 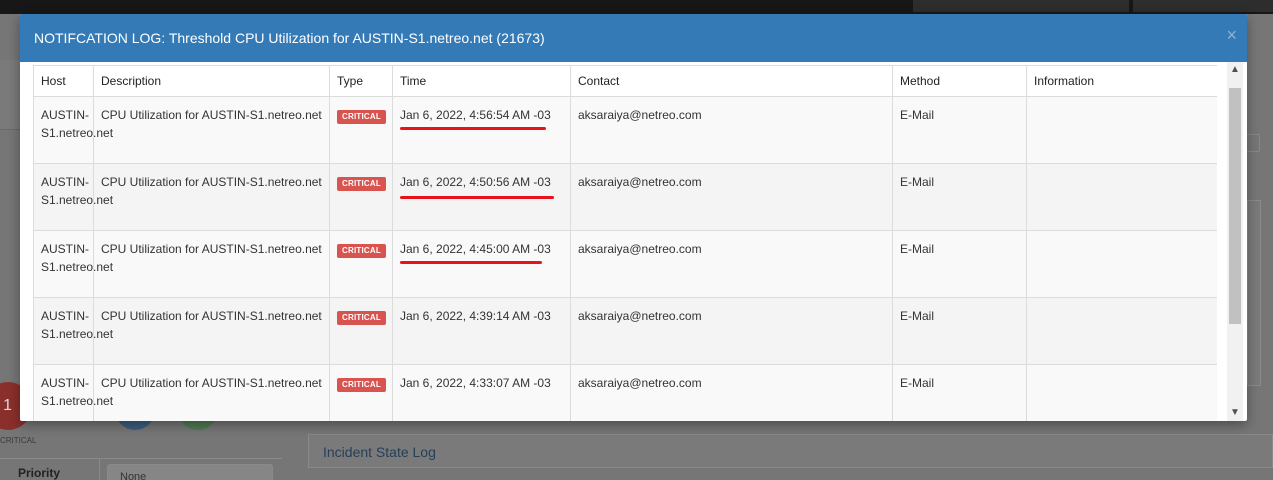 What do you see at coordinates (63, 81) in the screenshot?
I see `column-header-host: Host` at bounding box center [63, 81].